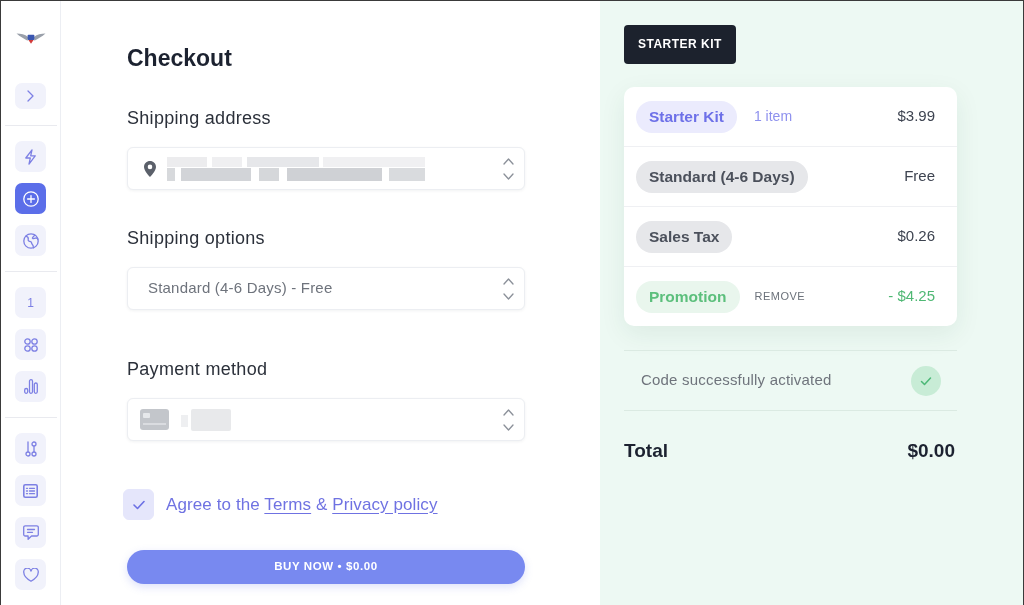  What do you see at coordinates (780, 296) in the screenshot?
I see `remove-button: REMOVE` at bounding box center [780, 296].